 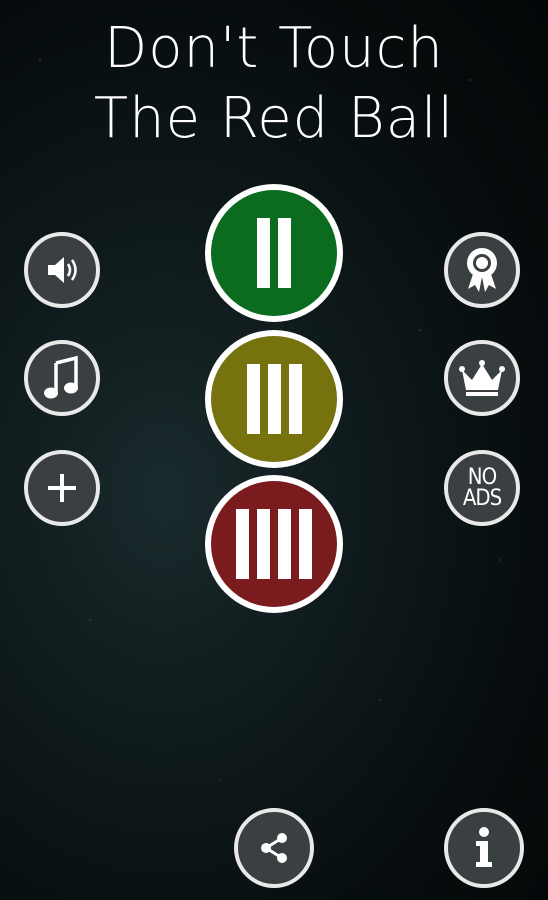 I want to click on info-icon, so click(x=484, y=847).